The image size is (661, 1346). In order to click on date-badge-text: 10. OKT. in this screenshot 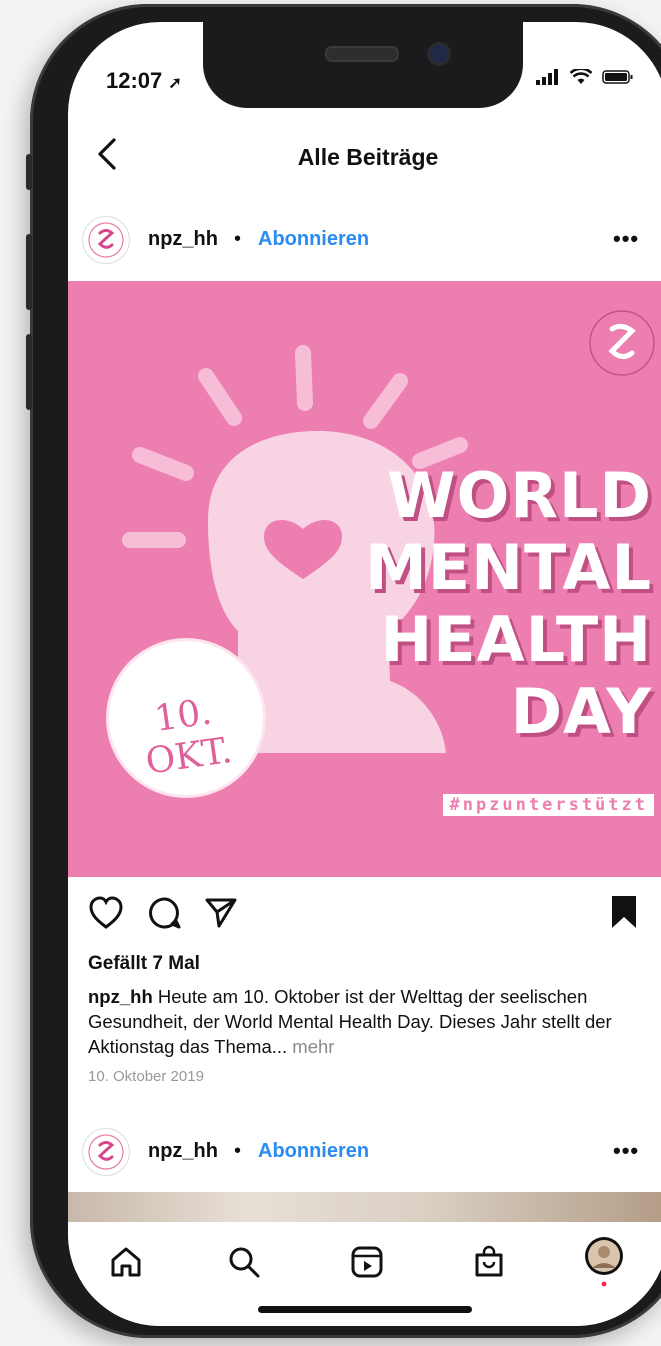, I will do `click(189, 737)`.